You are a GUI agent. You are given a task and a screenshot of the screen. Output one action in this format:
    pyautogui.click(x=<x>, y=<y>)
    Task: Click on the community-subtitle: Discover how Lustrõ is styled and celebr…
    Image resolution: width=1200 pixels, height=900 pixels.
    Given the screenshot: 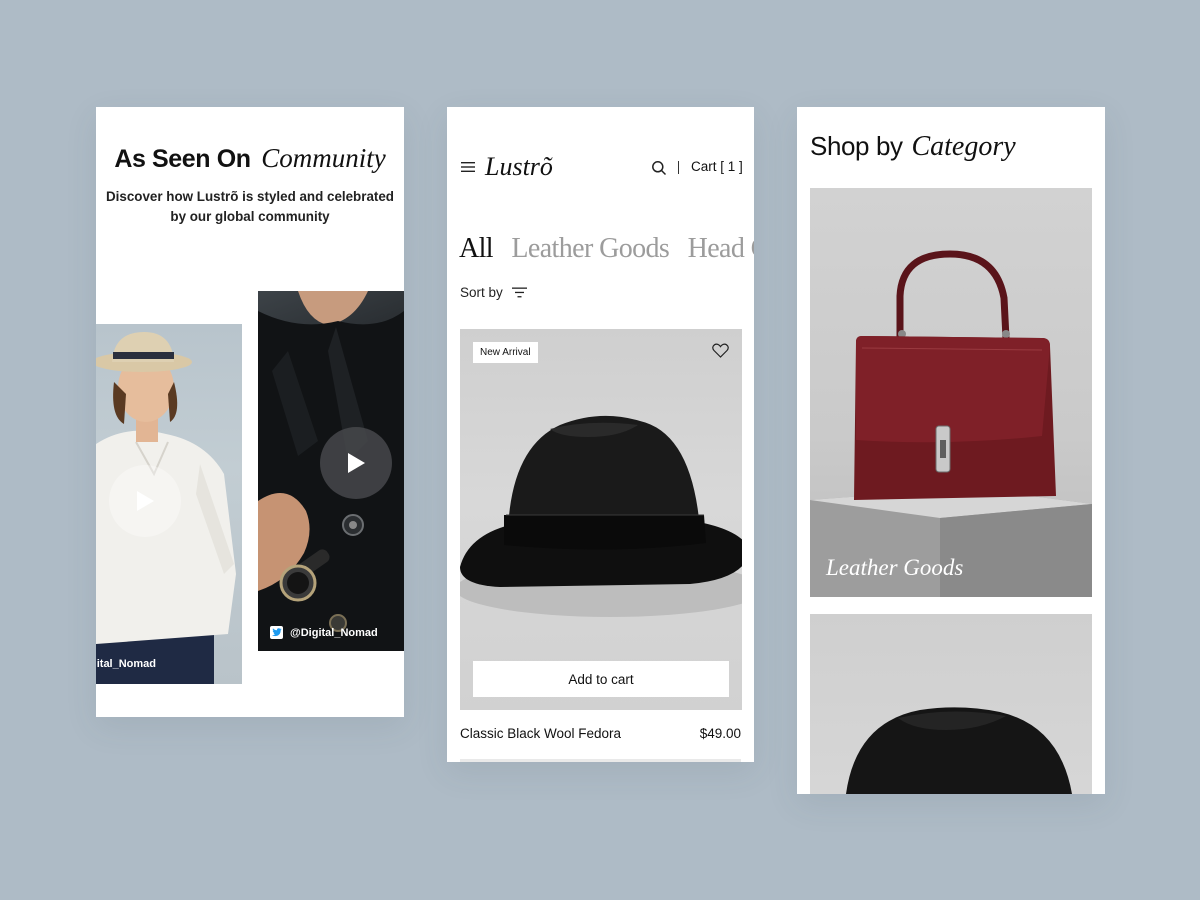 What is the action you would take?
    pyautogui.click(x=250, y=206)
    